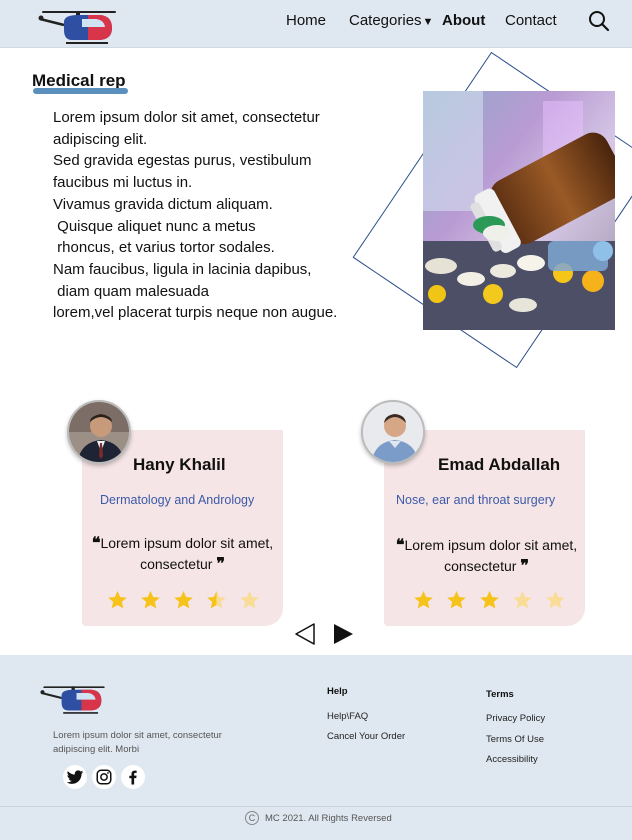  I want to click on medicine-pills-image, so click(519, 210).